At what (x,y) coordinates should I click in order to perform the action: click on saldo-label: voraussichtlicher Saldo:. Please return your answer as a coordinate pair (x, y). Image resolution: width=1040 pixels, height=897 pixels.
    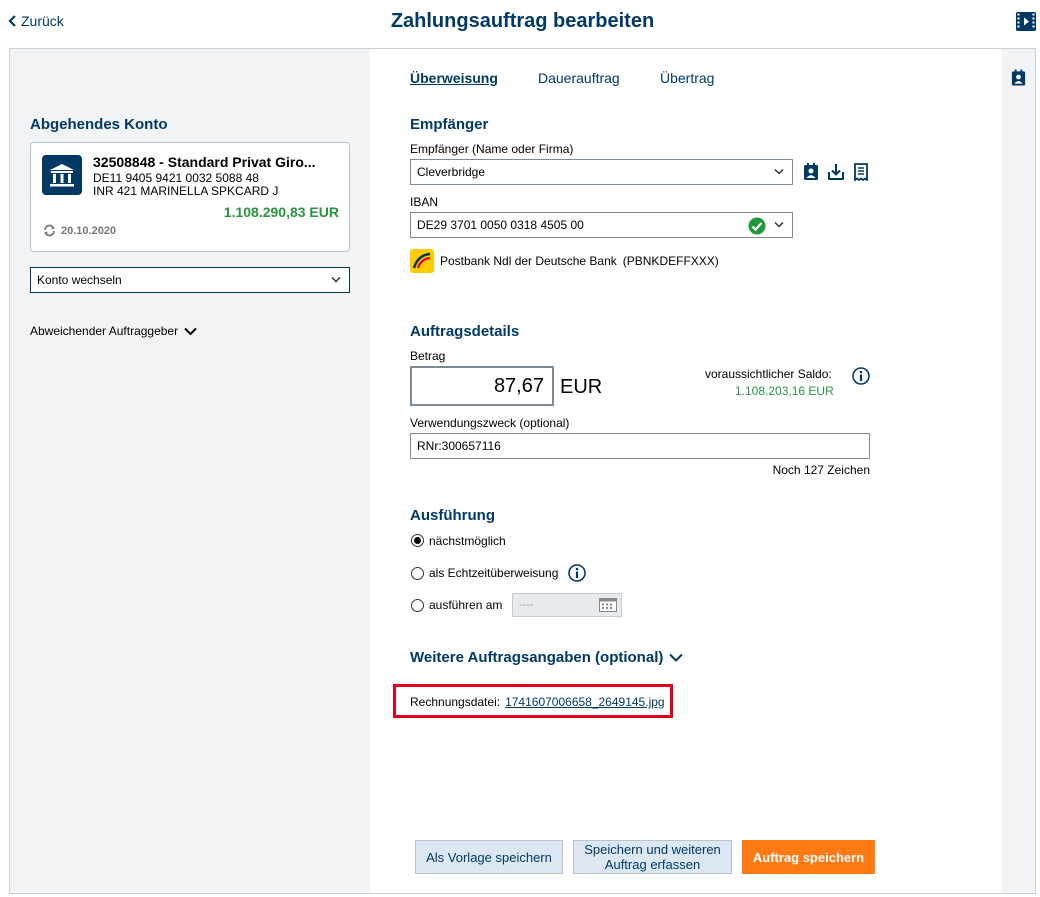
    Looking at the image, I should click on (768, 374).